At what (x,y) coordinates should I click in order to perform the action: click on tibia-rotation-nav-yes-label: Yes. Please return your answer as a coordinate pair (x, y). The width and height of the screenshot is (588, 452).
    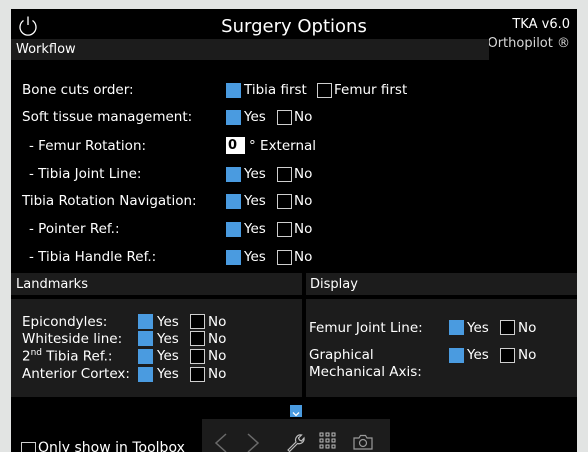
    Looking at the image, I should click on (255, 201).